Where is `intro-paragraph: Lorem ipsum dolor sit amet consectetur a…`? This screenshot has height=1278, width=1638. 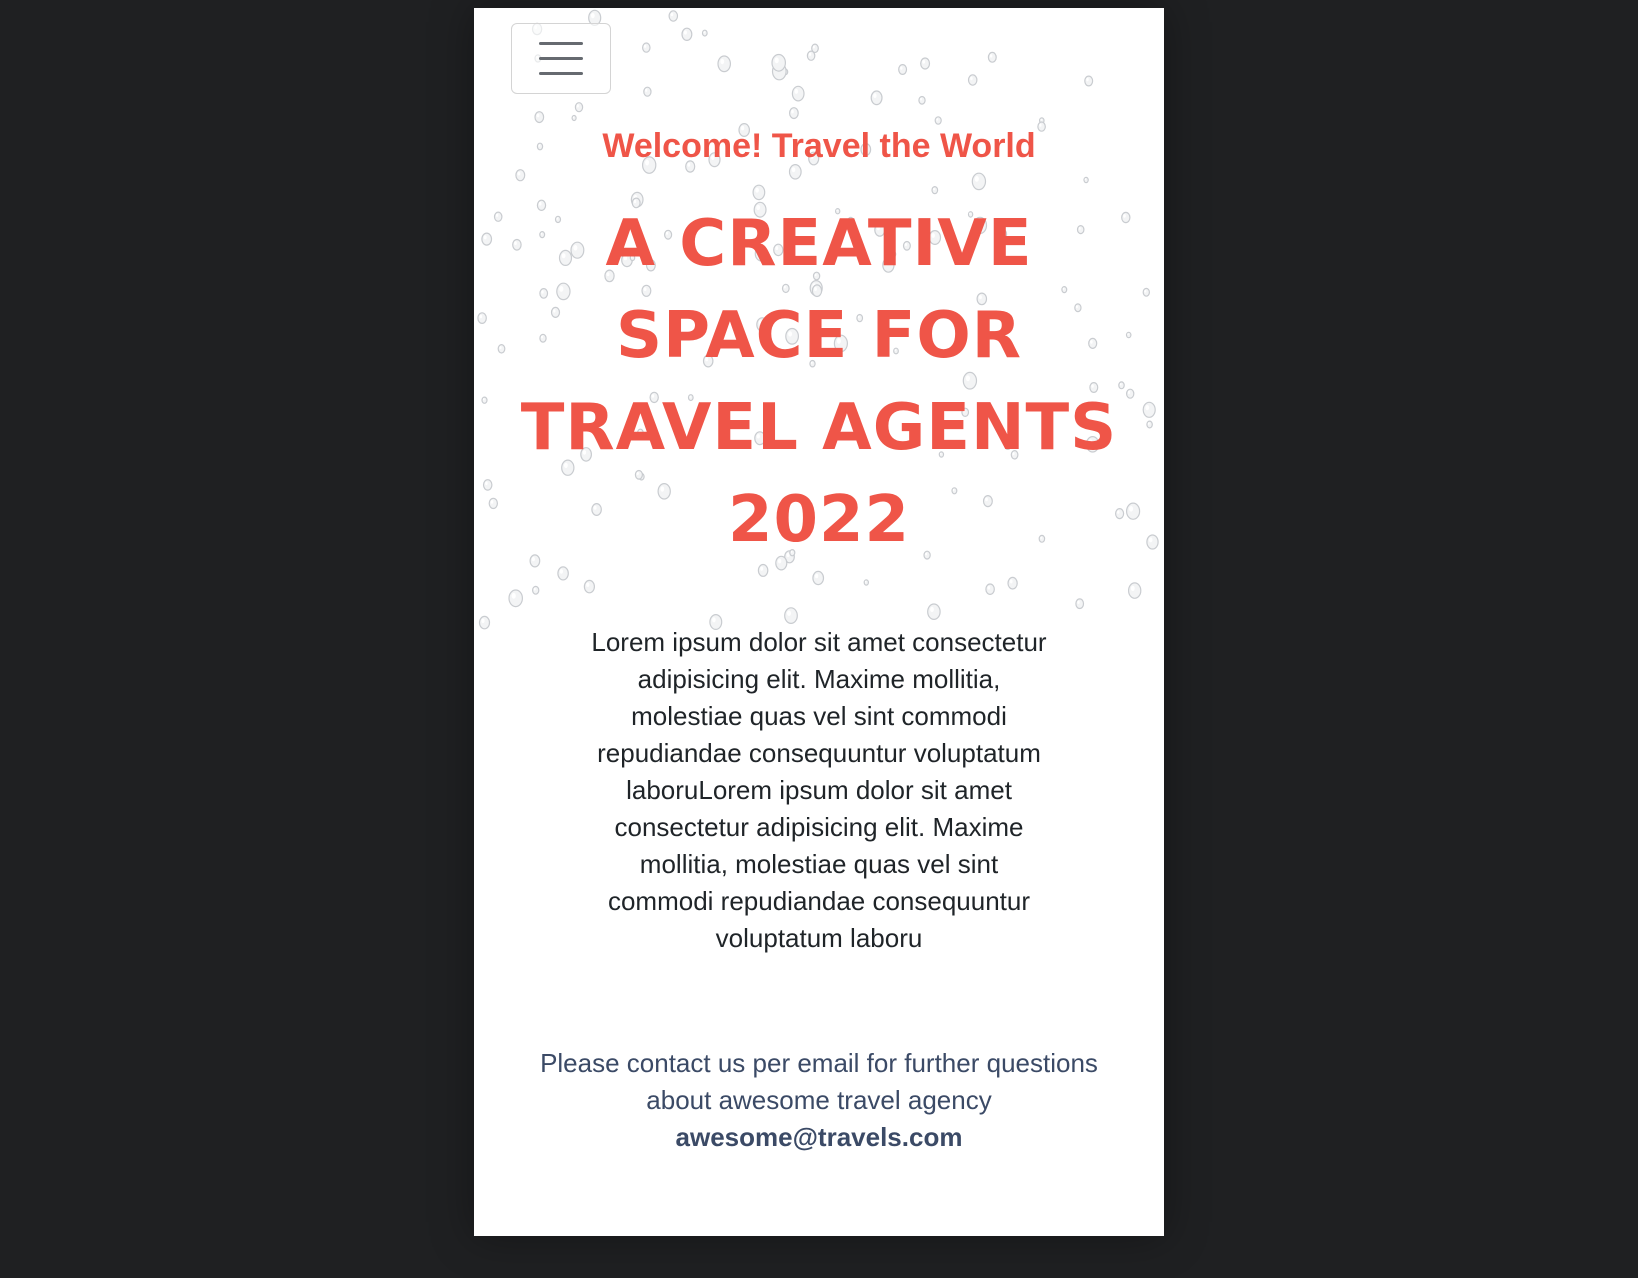 intro-paragraph: Lorem ipsum dolor sit amet consectetur a… is located at coordinates (819, 790).